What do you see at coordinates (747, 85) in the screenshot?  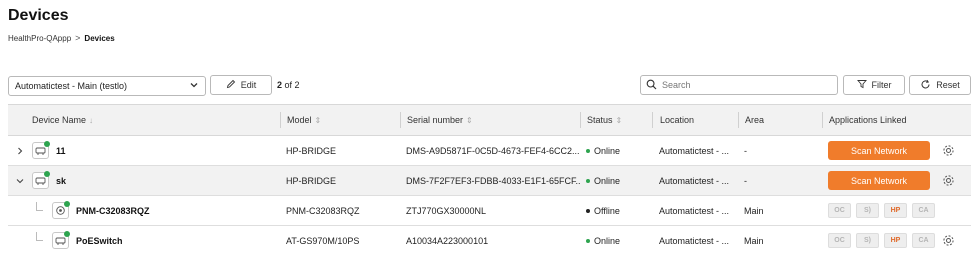 I see `search-input` at bounding box center [747, 85].